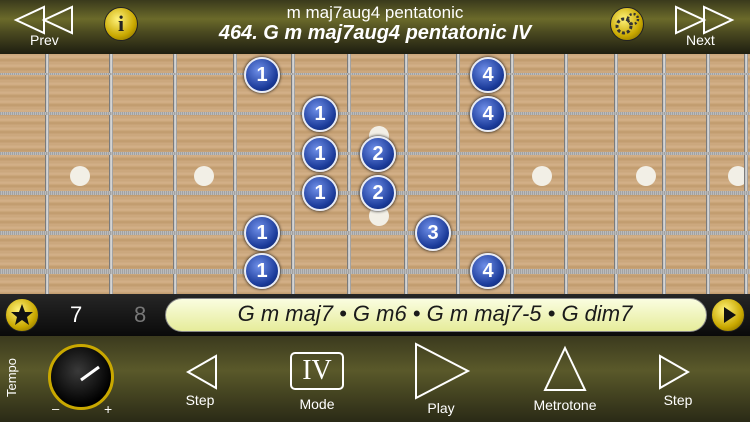 The width and height of the screenshot is (750, 422). I want to click on step-forward-label: Step, so click(678, 400).